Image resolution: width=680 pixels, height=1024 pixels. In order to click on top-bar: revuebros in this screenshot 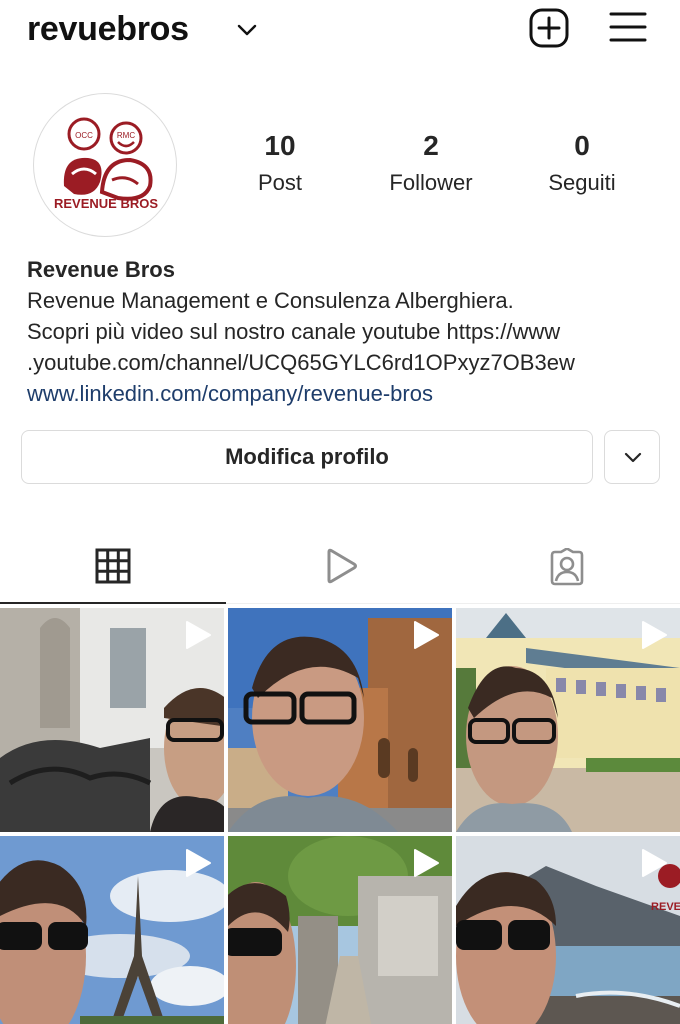, I will do `click(340, 31)`.